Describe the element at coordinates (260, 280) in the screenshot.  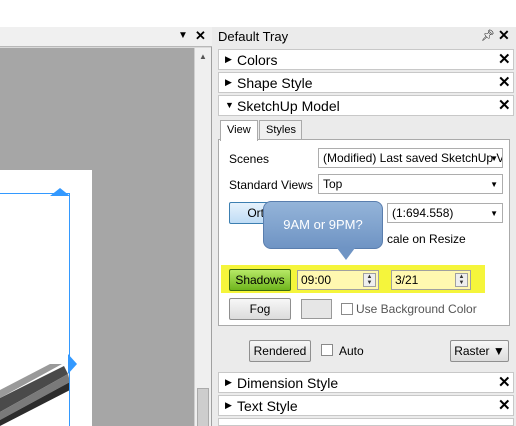
I see `shadows-button: Shadows` at that location.